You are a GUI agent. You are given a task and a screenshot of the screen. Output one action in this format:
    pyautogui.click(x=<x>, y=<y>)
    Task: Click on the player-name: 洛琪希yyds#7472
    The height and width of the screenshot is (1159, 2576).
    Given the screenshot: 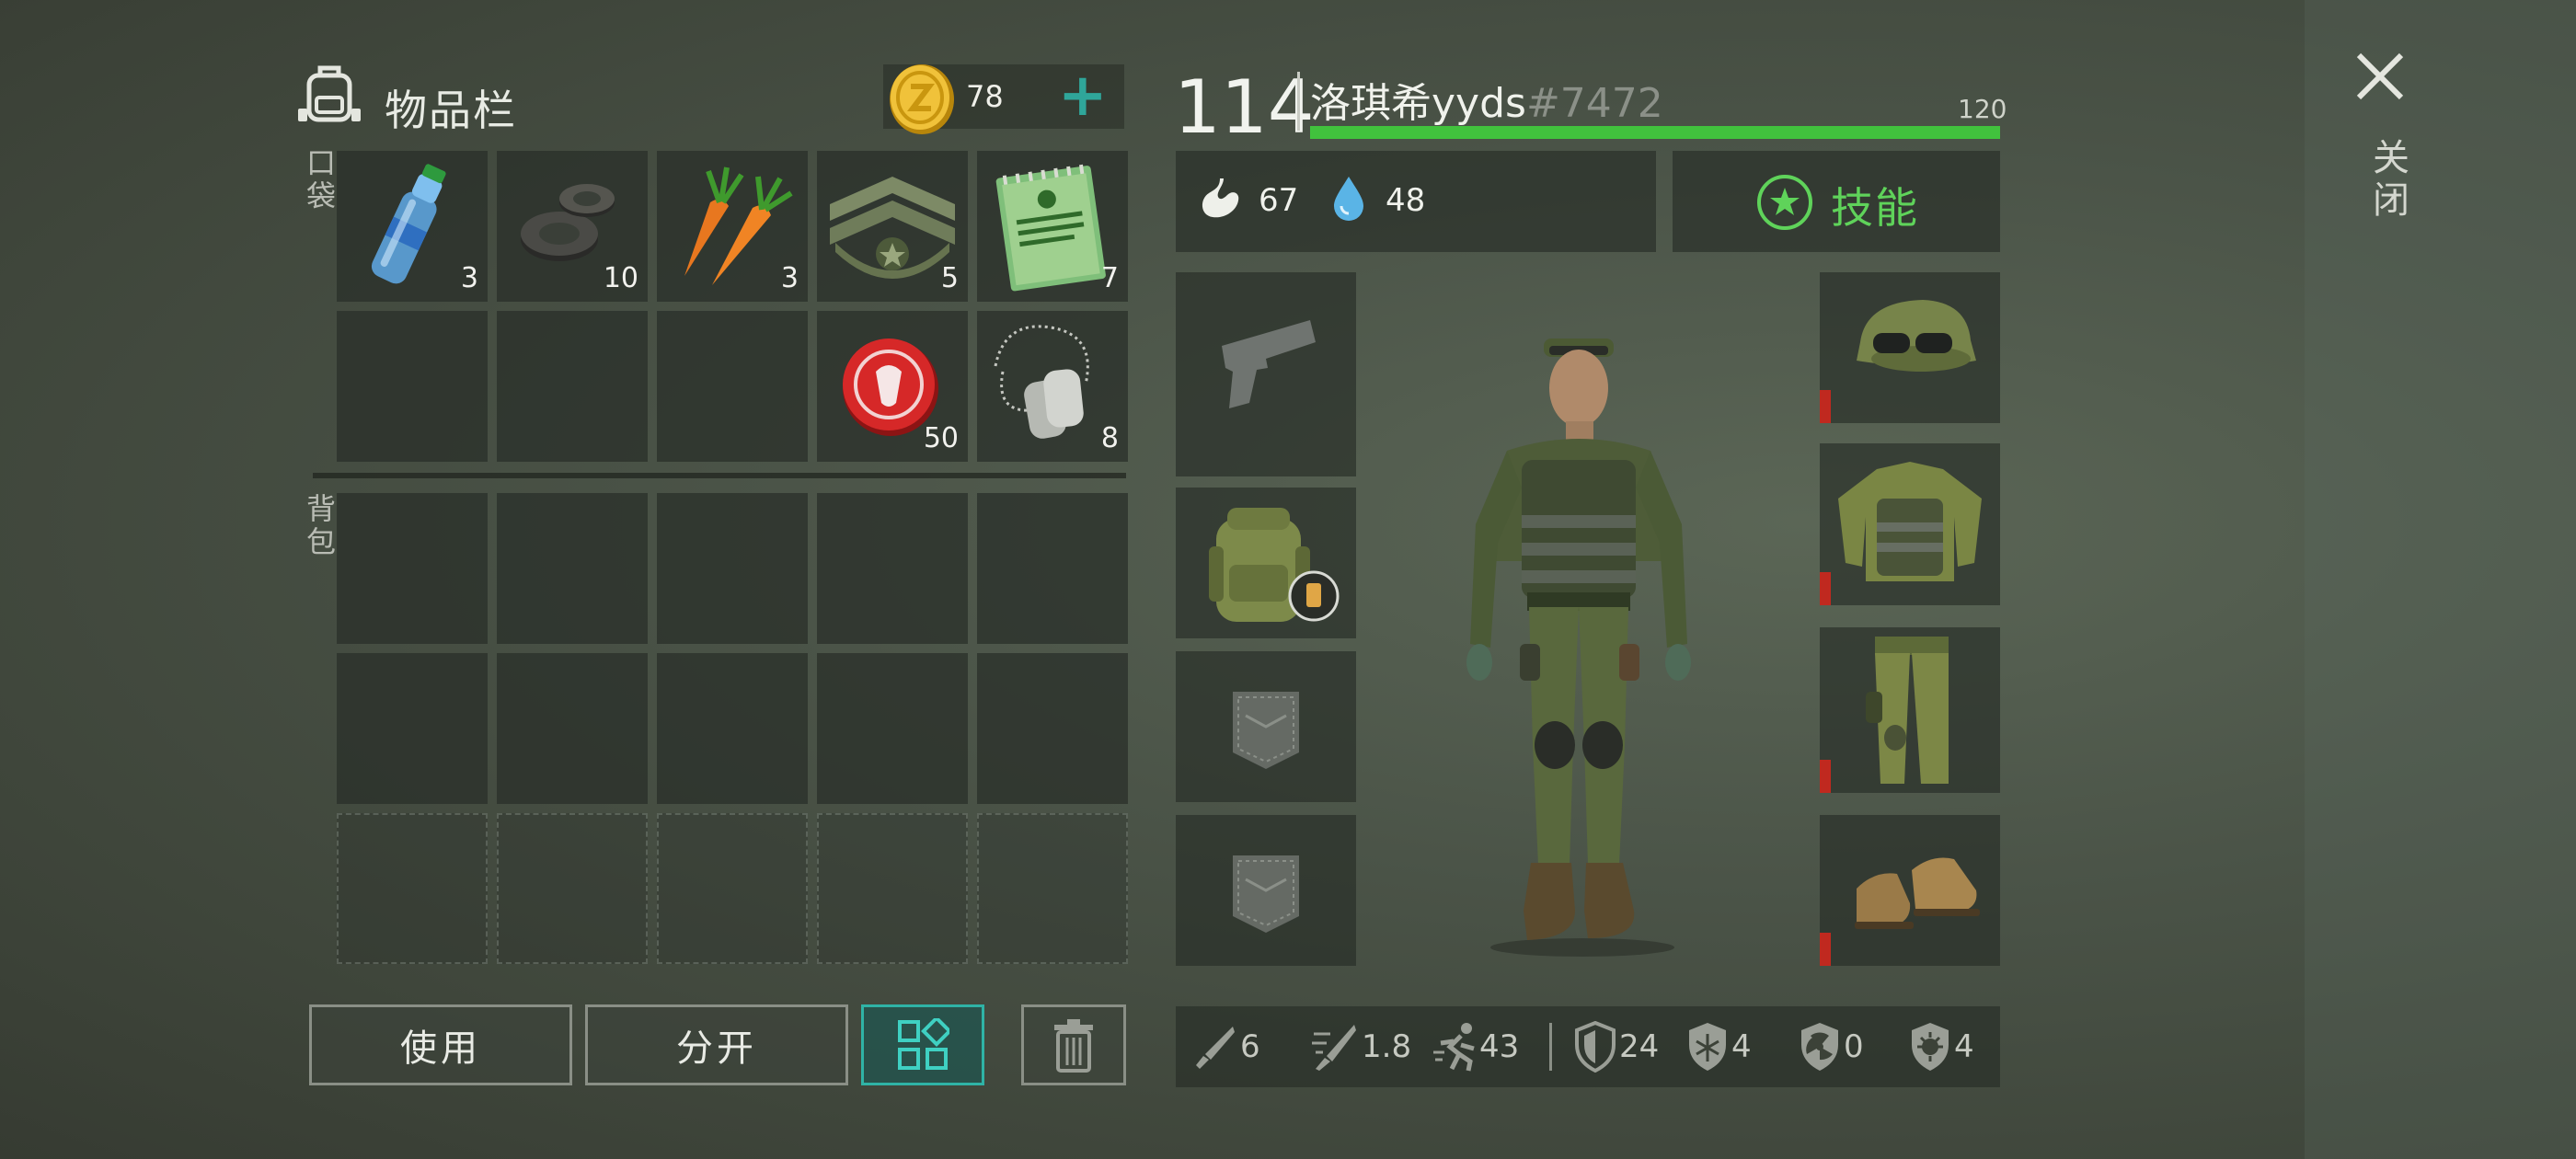 What is the action you would take?
    pyautogui.click(x=1486, y=99)
    